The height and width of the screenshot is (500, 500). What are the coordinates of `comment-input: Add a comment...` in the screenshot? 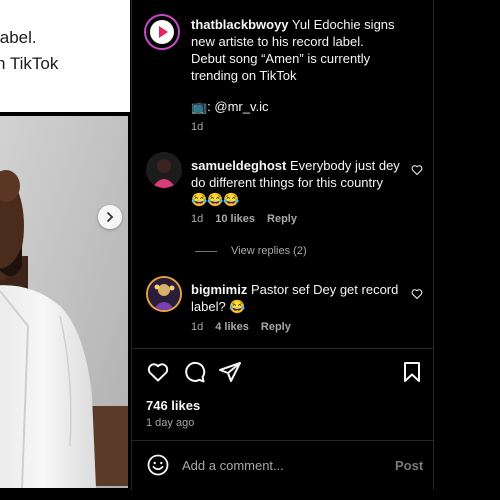 It's located at (233, 465).